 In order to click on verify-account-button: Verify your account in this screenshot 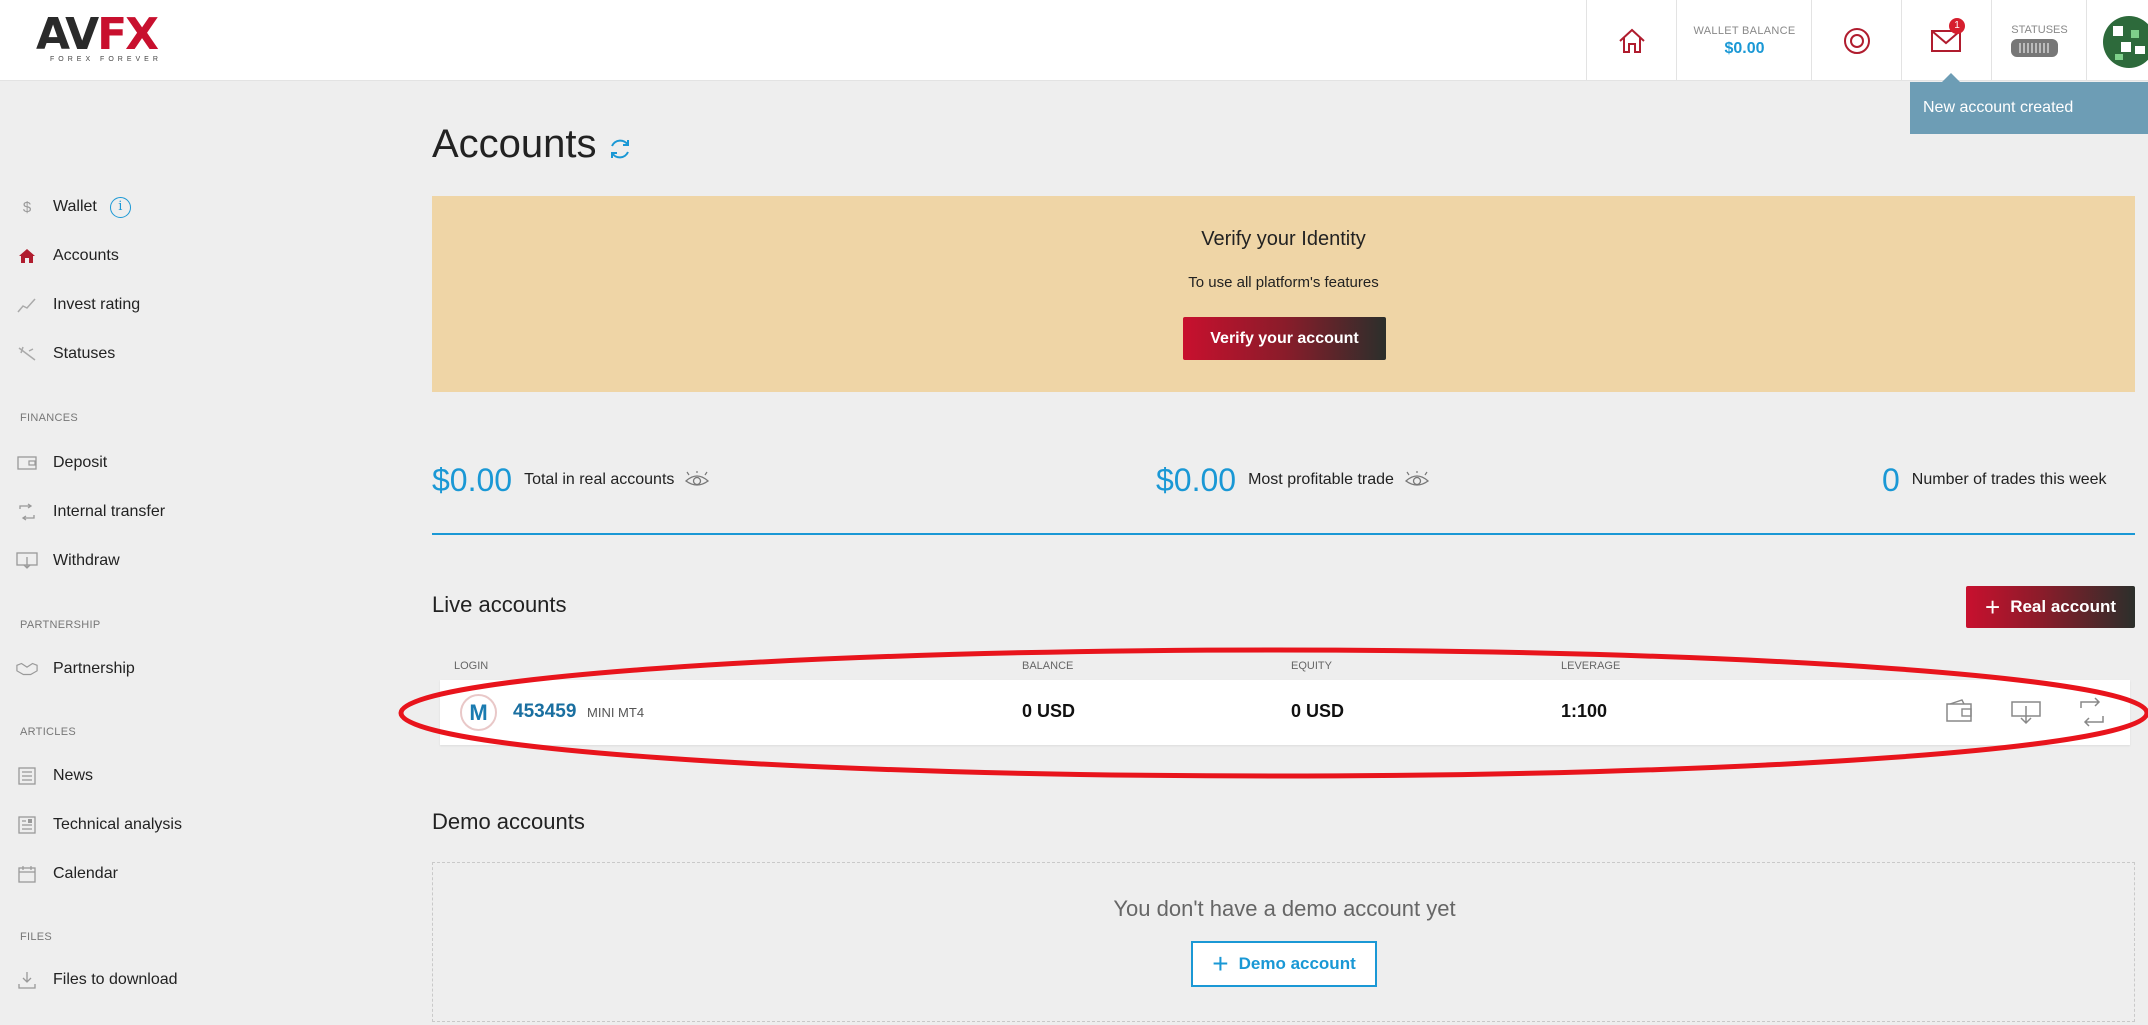, I will do `click(1284, 338)`.